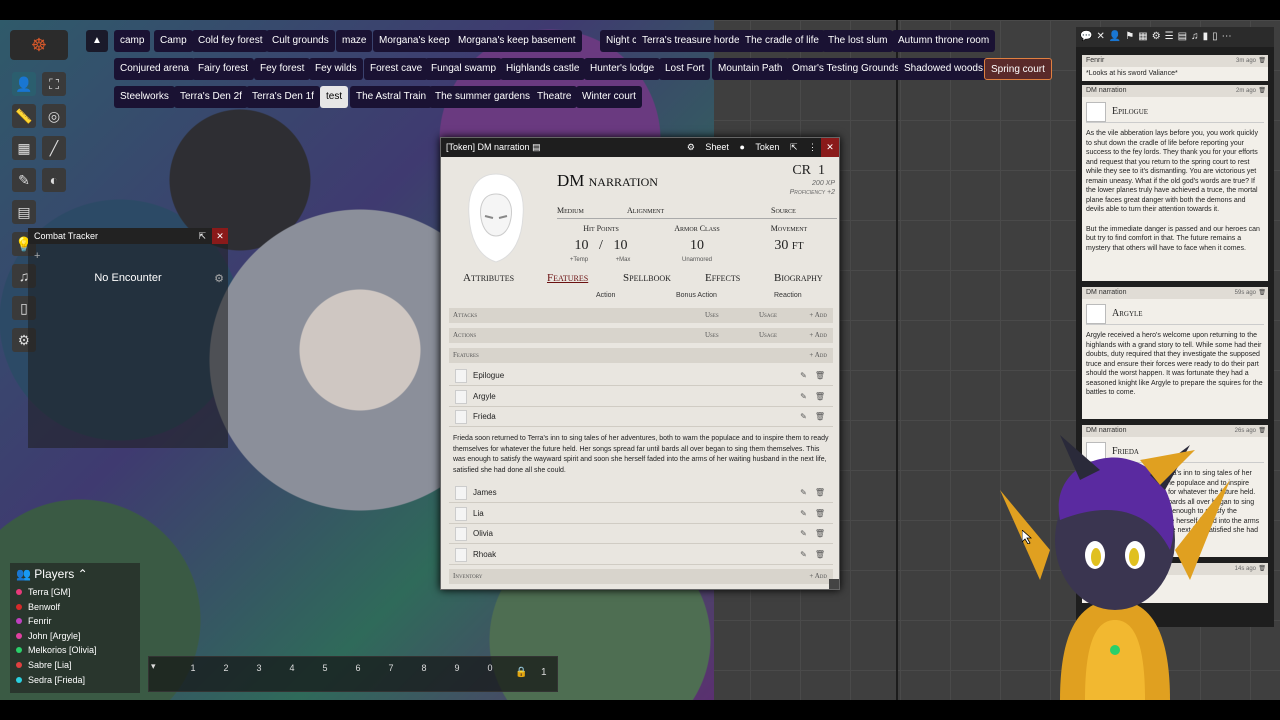 The image size is (1280, 720). What do you see at coordinates (391, 97) in the screenshot?
I see `scene-button: The Astral Train` at bounding box center [391, 97].